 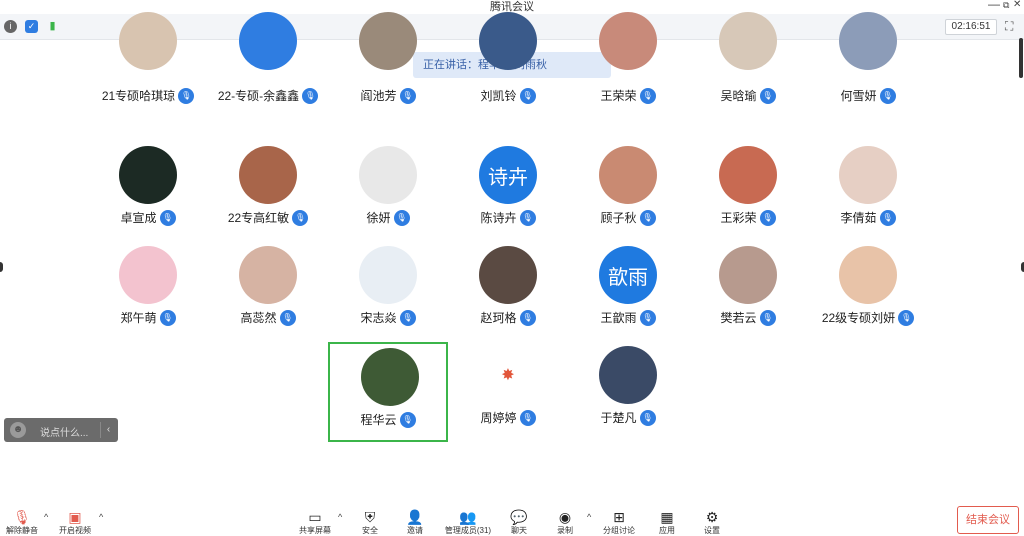 What do you see at coordinates (738, 318) in the screenshot?
I see `participant-name: 樊若云` at bounding box center [738, 318].